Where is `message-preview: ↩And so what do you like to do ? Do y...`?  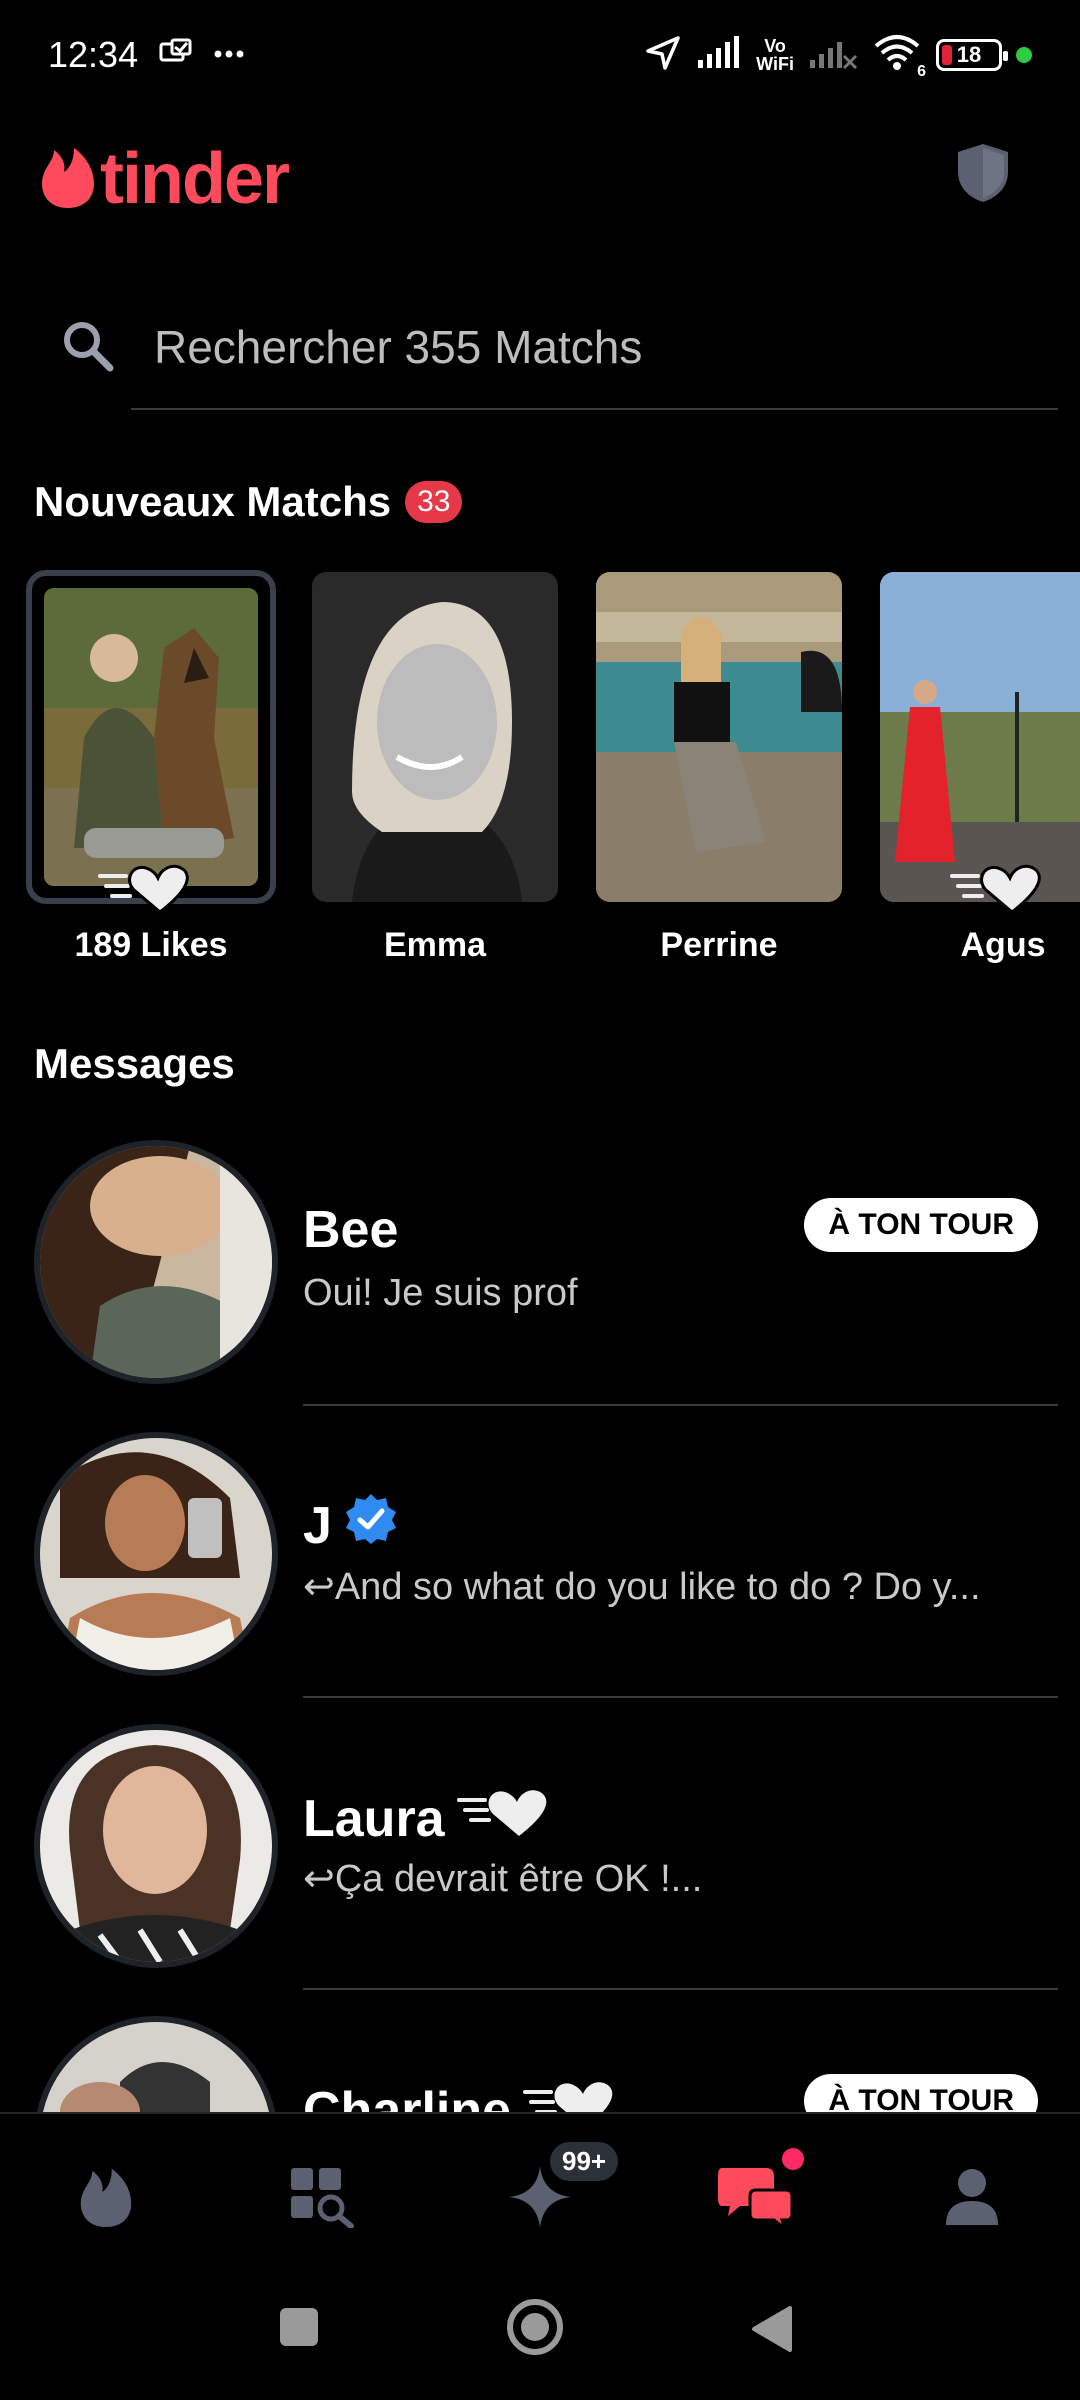
message-preview: ↩And so what do you like to do ? Do y... is located at coordinates (642, 1587).